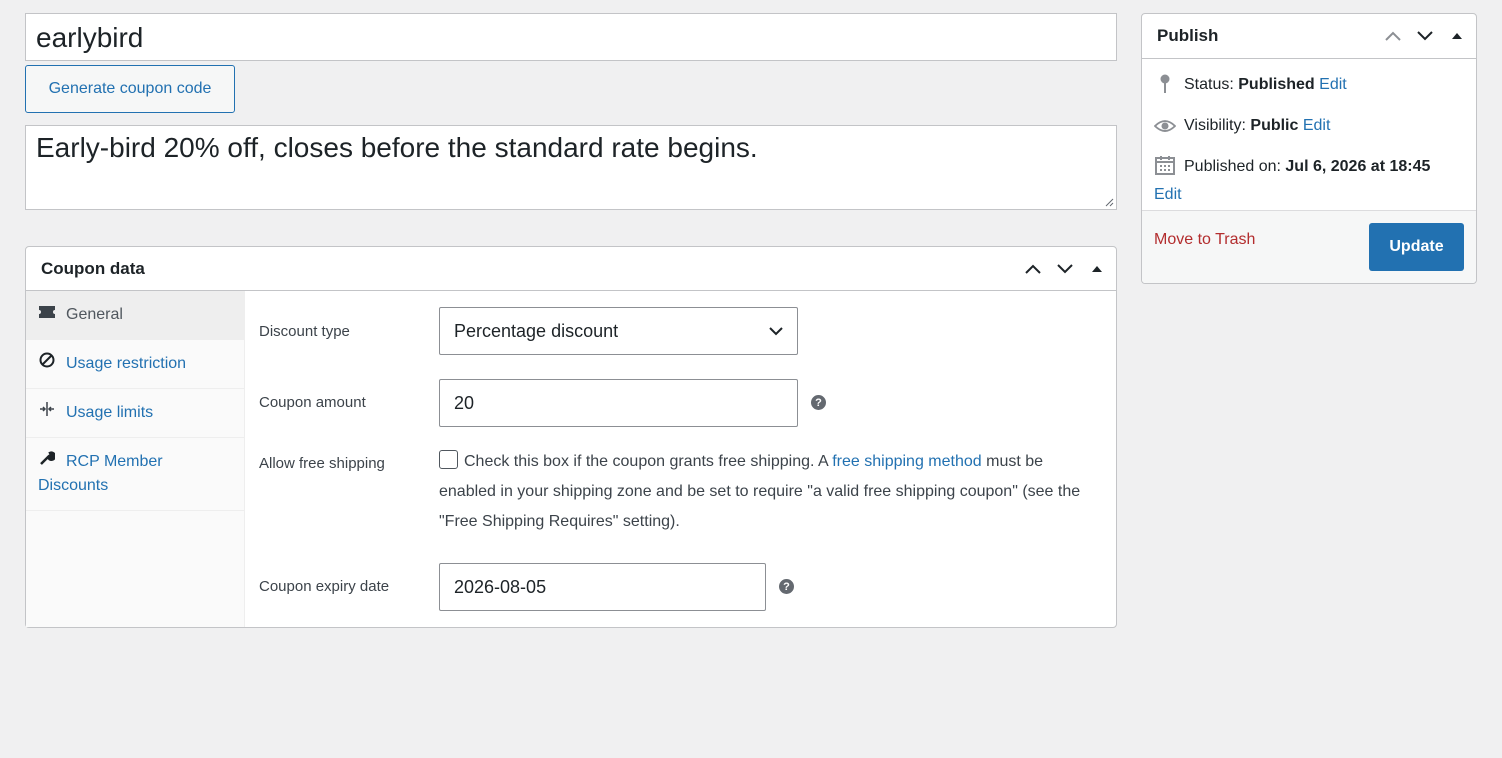 This screenshot has width=1502, height=758. Describe the element at coordinates (110, 412) in the screenshot. I see `tab-label: Usage limits` at that location.